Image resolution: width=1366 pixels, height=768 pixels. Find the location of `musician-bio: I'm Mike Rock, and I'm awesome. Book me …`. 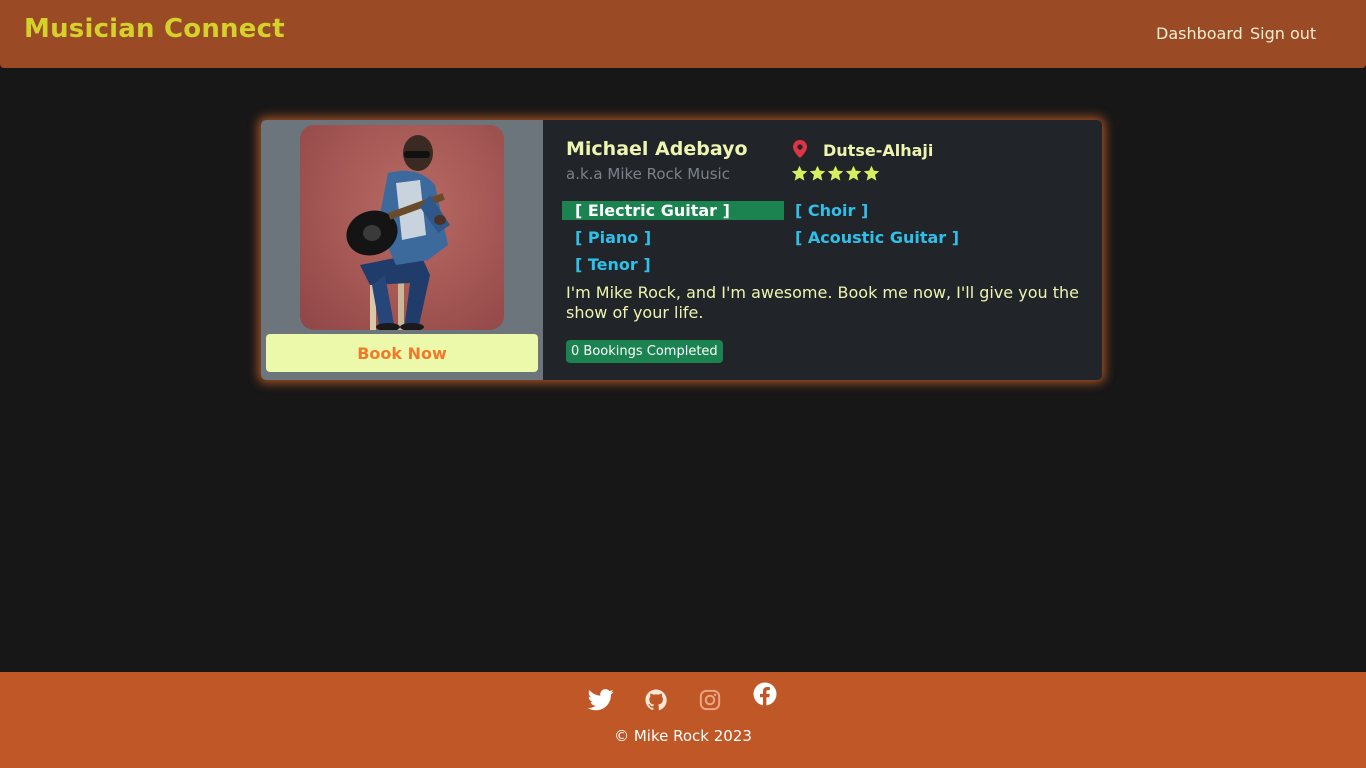

musician-bio: I'm Mike Rock, and I'm awesome. Book me … is located at coordinates (822, 302).